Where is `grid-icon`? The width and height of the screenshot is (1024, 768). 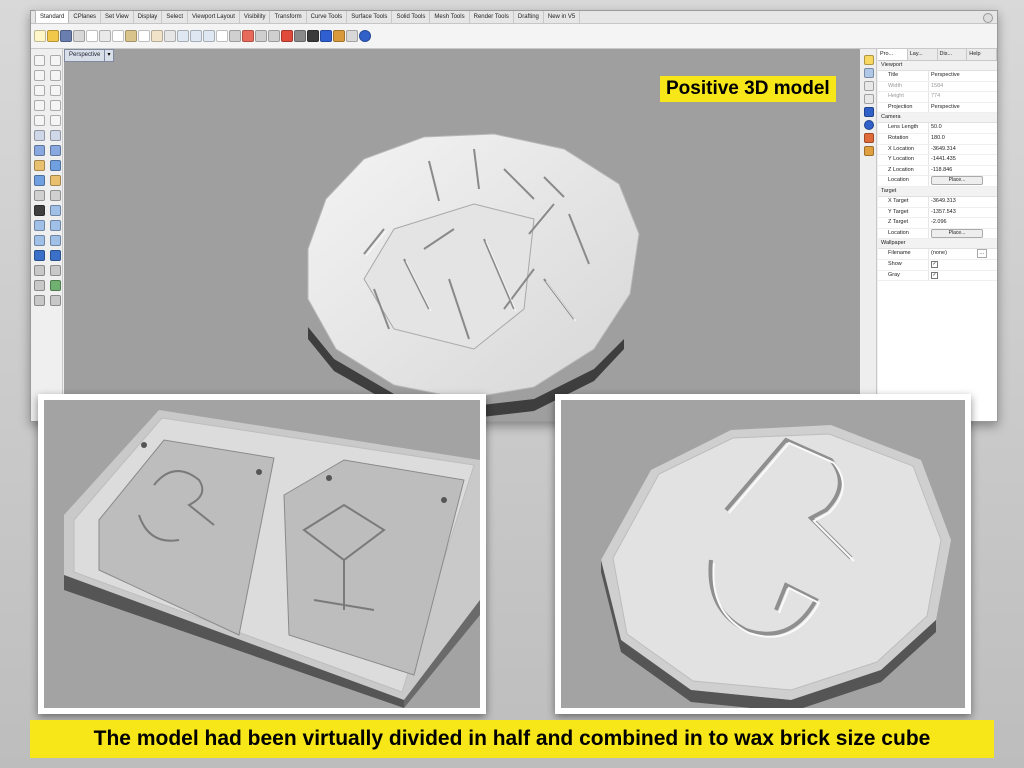
grid-icon is located at coordinates (235, 36).